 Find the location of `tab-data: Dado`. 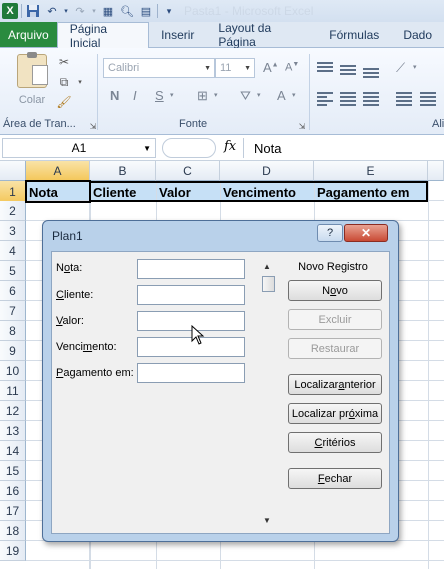

tab-data: Dado is located at coordinates (417, 35).